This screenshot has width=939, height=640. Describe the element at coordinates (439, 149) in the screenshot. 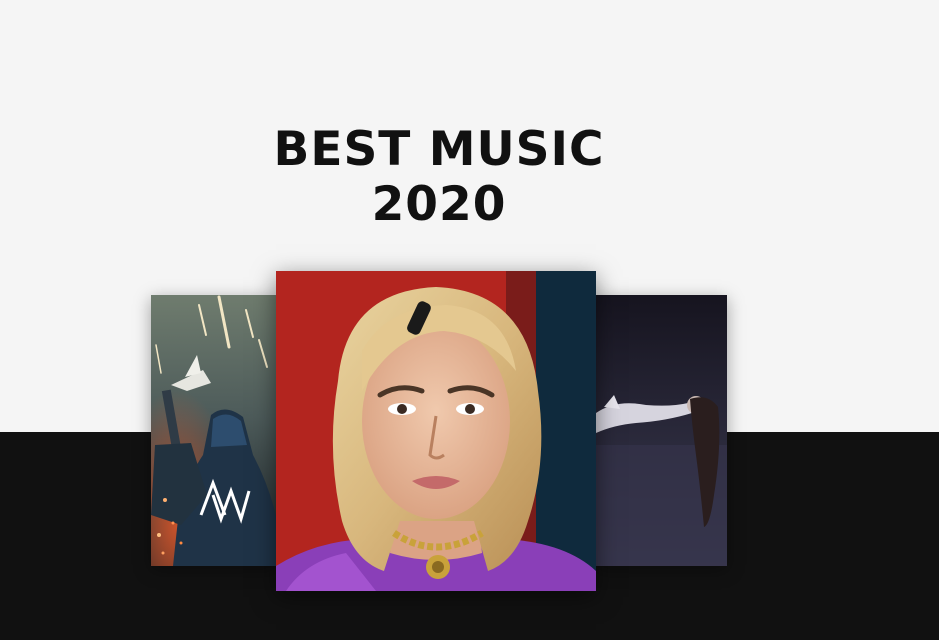

I see `title-line-1: BEST MUSIC` at that location.